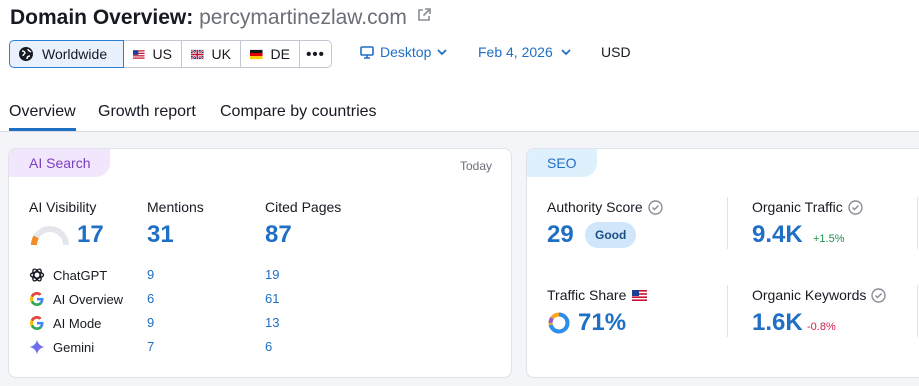 This screenshot has width=919, height=386. I want to click on de-flag-icon, so click(256, 54).